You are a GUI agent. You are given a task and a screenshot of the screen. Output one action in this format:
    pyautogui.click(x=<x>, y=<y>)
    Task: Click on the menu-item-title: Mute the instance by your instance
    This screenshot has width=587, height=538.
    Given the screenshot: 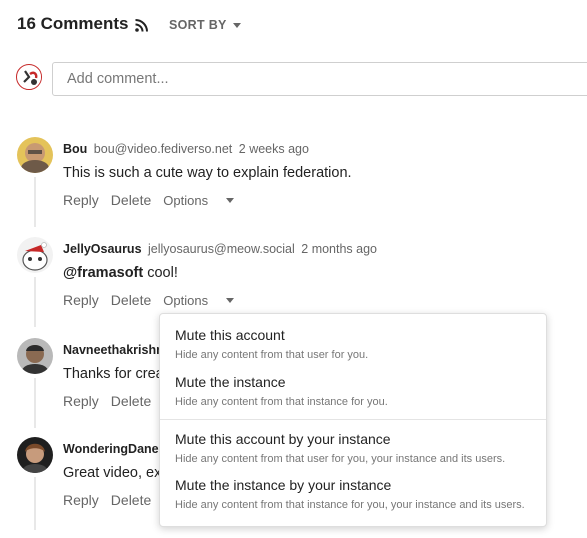 What is the action you would take?
    pyautogui.click(x=283, y=485)
    